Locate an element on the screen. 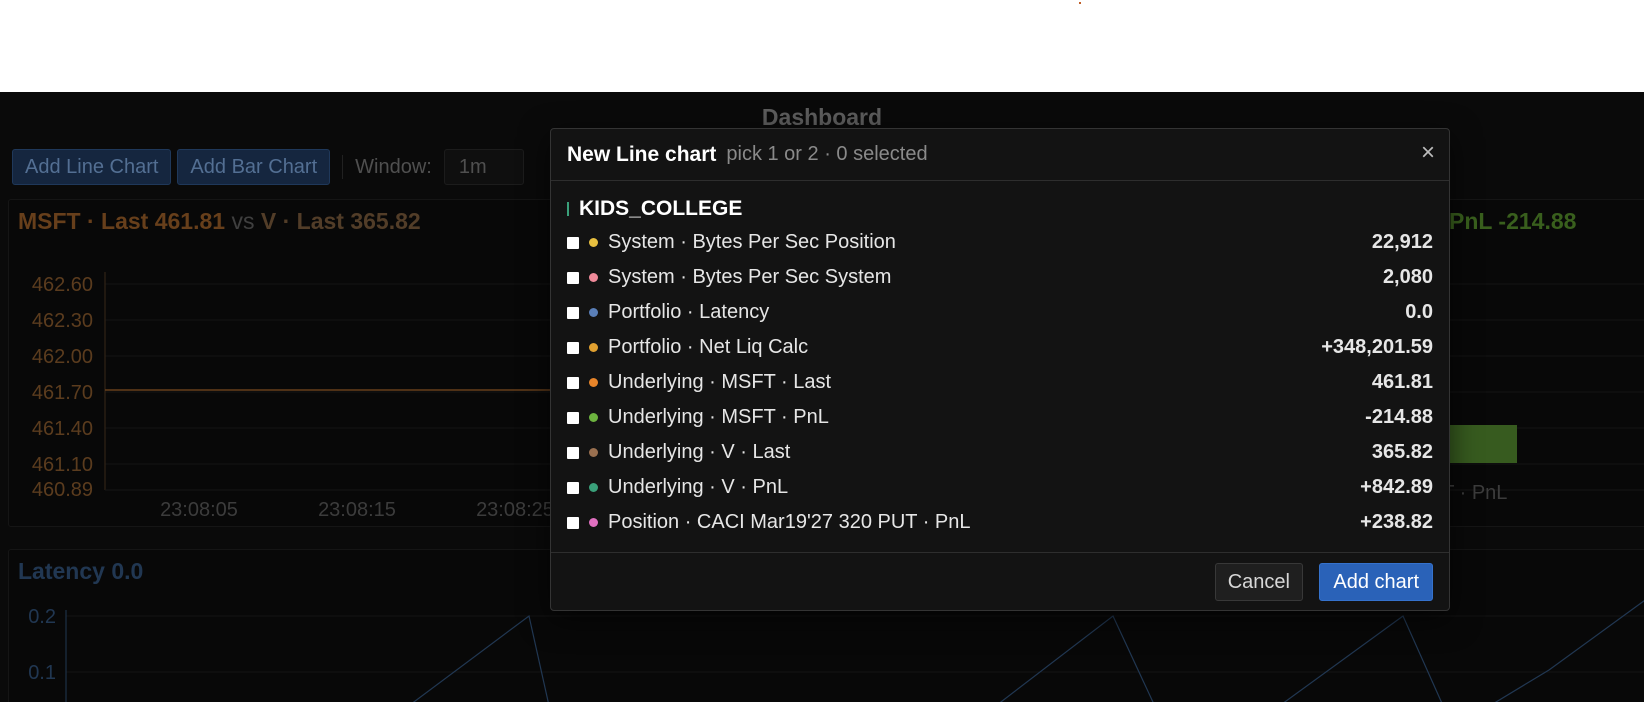 The height and width of the screenshot is (702, 1644). dialog-title: New Line chart is located at coordinates (642, 154).